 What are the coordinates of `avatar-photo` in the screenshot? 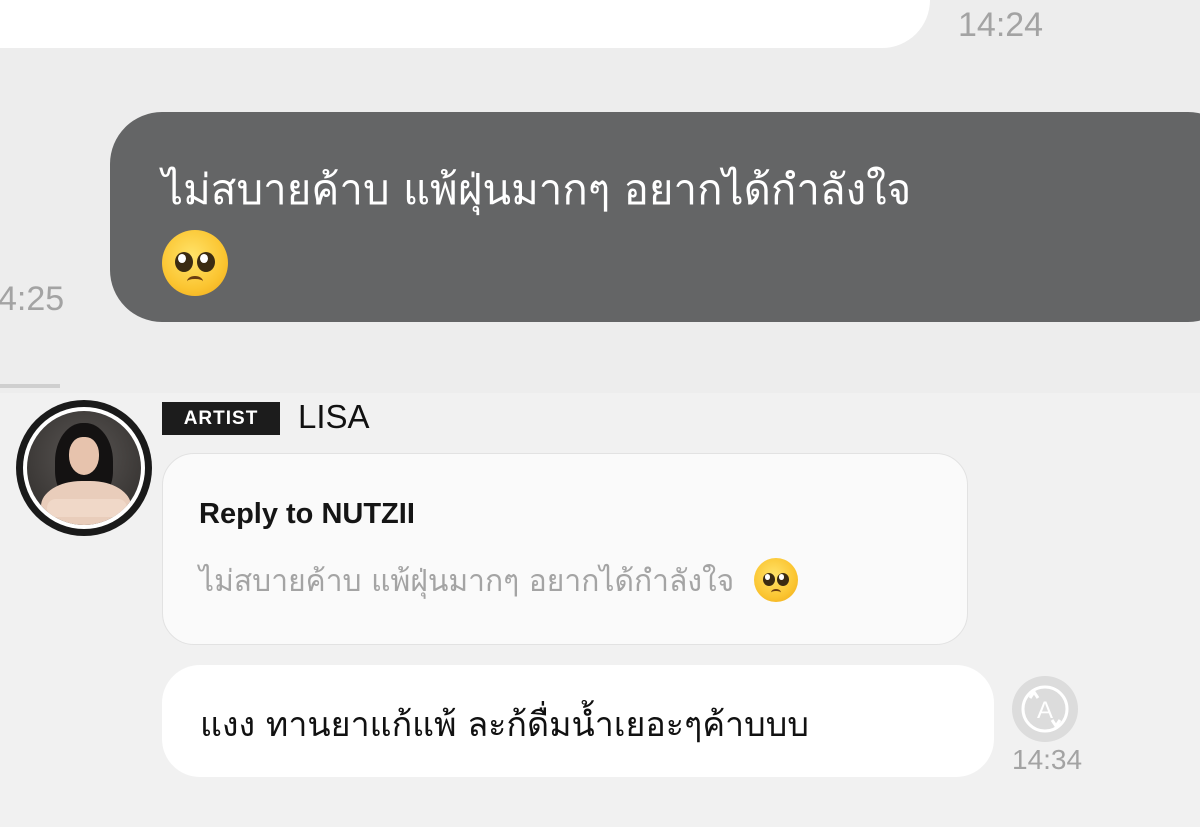 It's located at (84, 468).